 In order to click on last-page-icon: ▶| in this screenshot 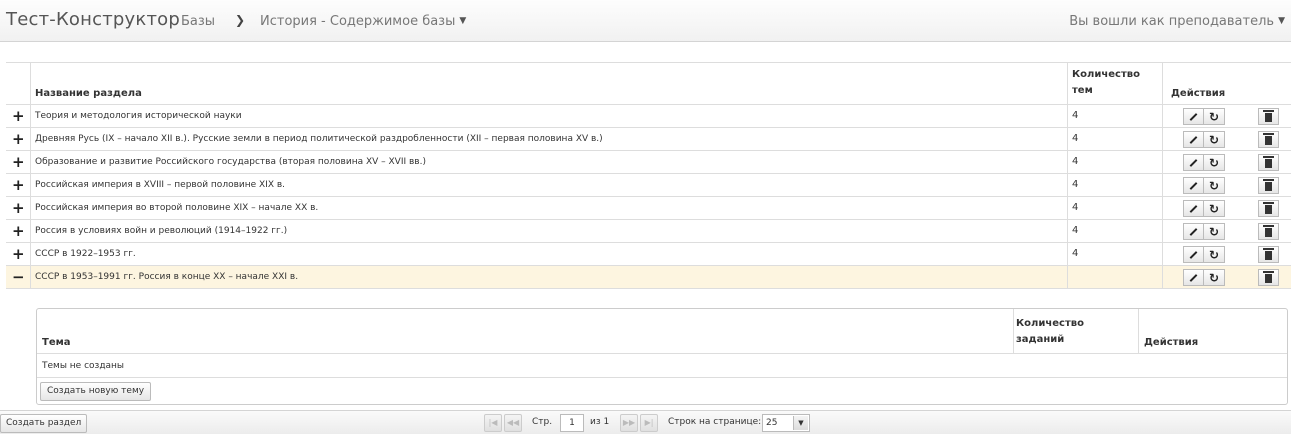, I will do `click(649, 422)`.